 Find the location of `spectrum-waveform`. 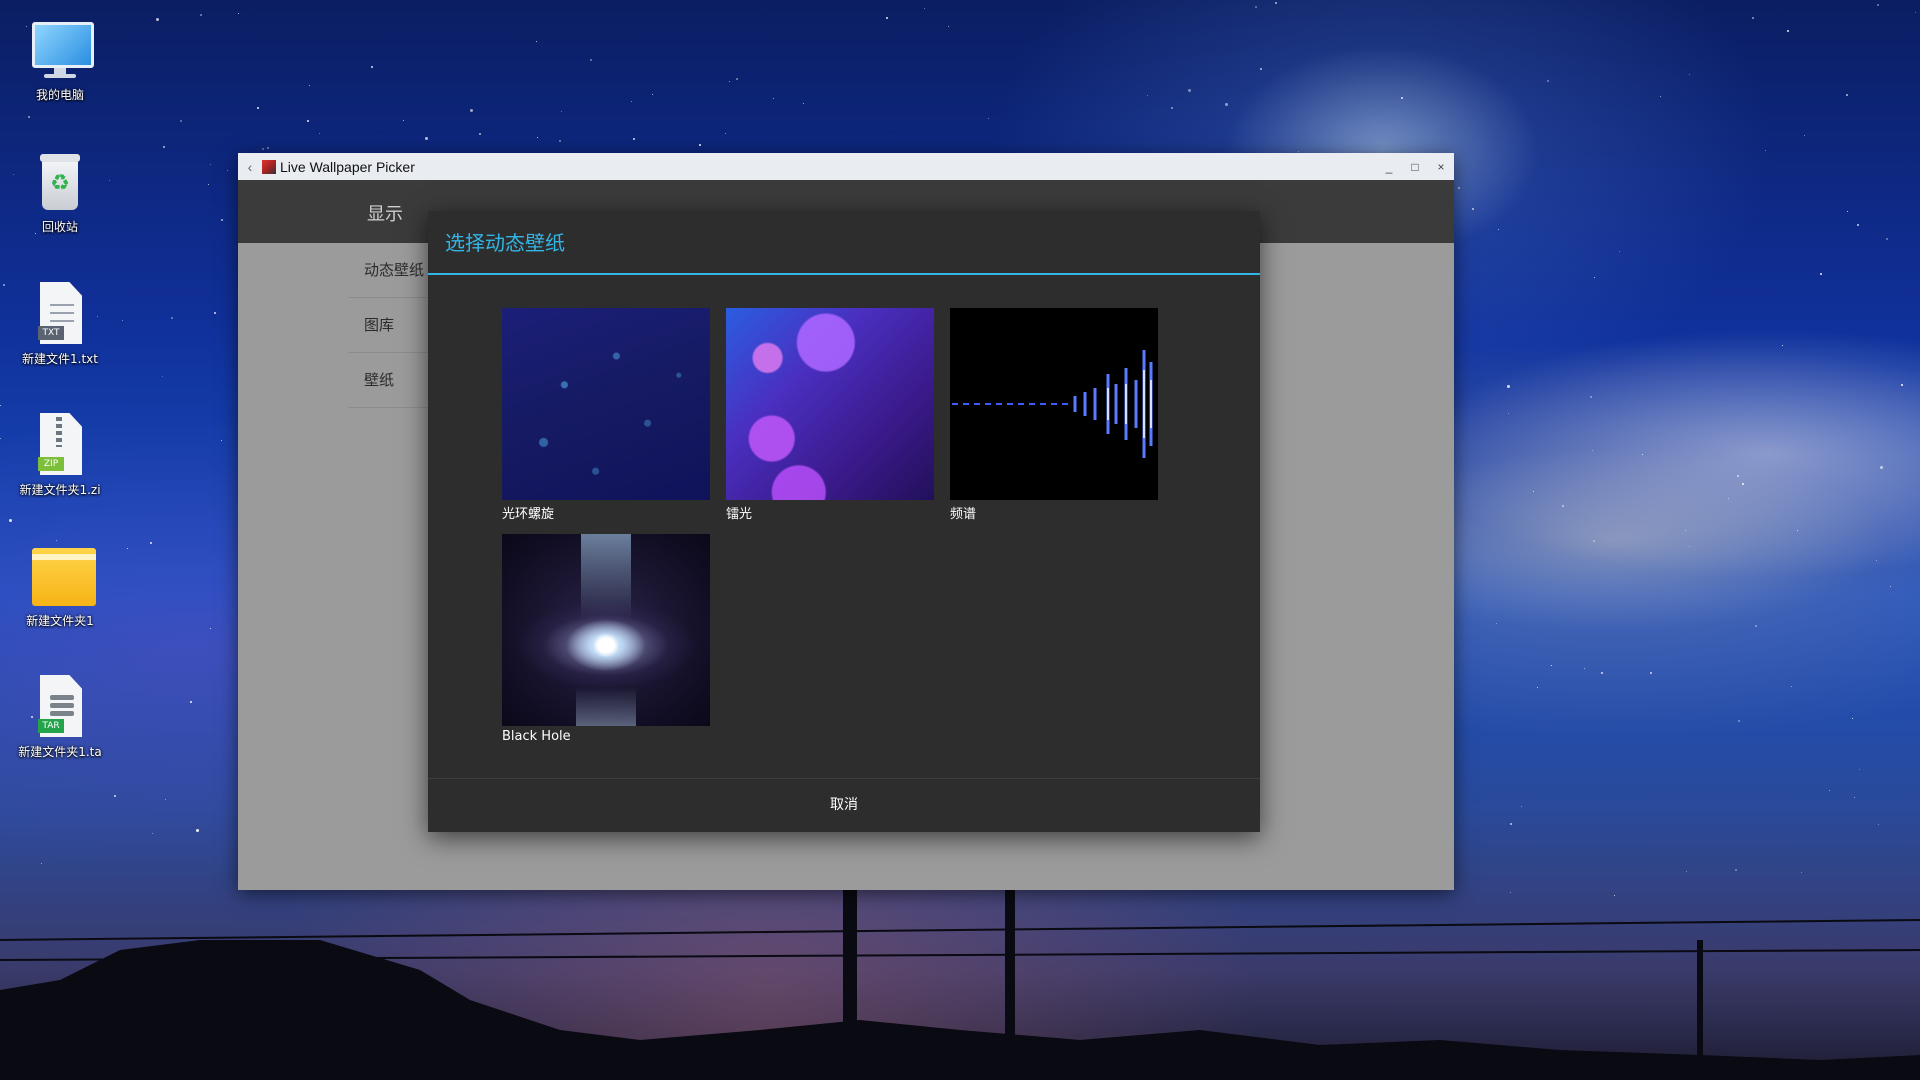

spectrum-waveform is located at coordinates (1052, 404).